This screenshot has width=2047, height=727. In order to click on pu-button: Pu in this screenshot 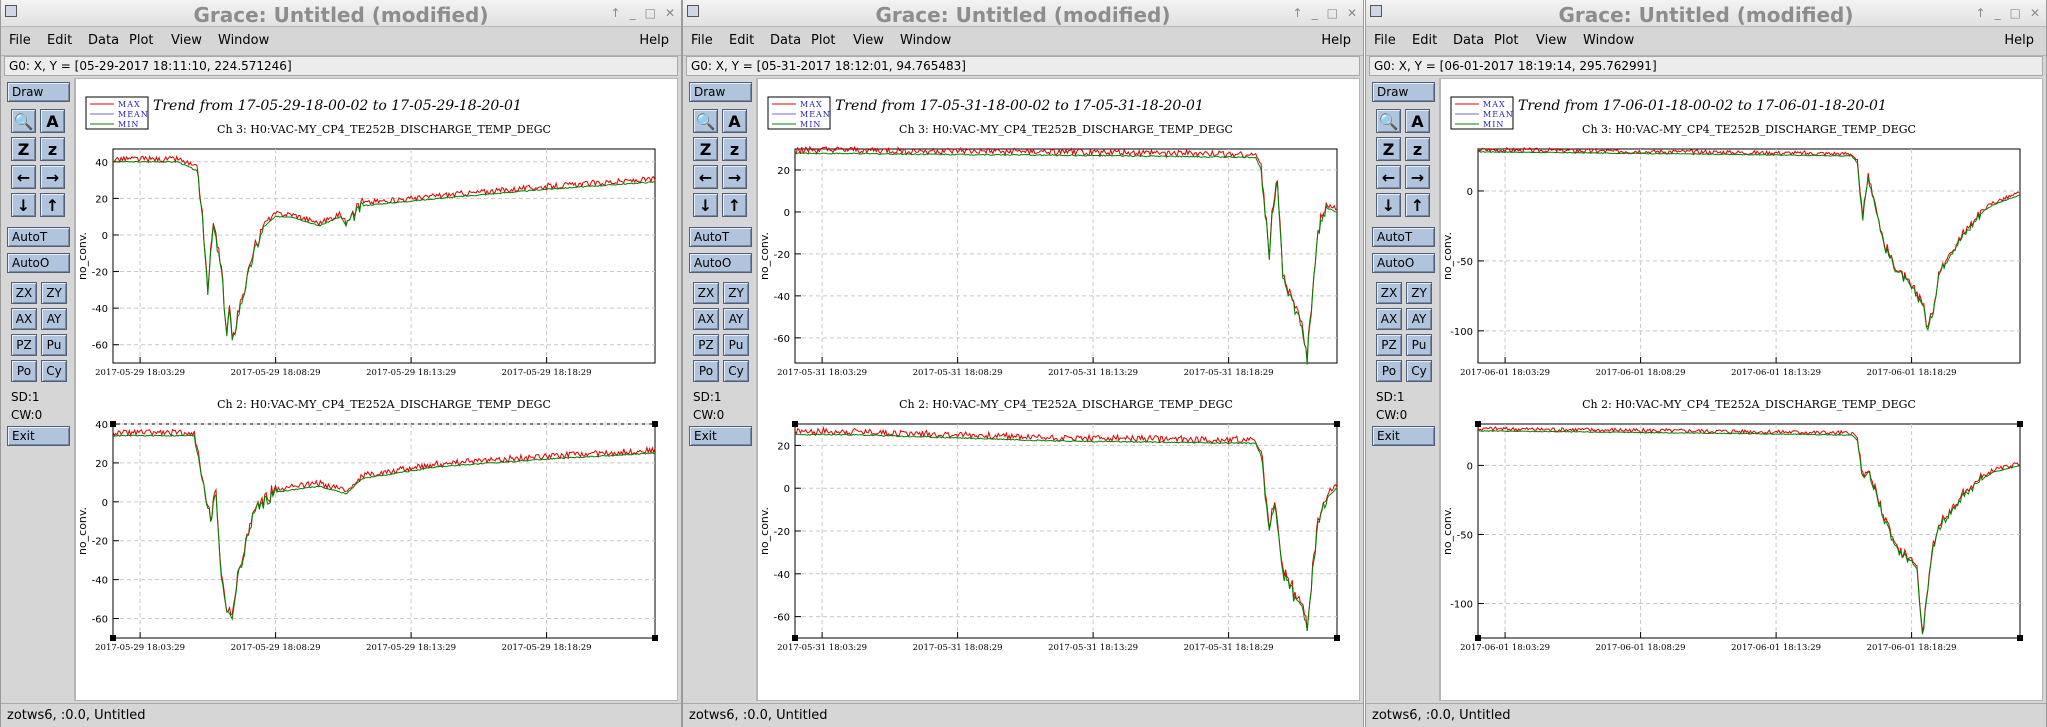, I will do `click(736, 345)`.